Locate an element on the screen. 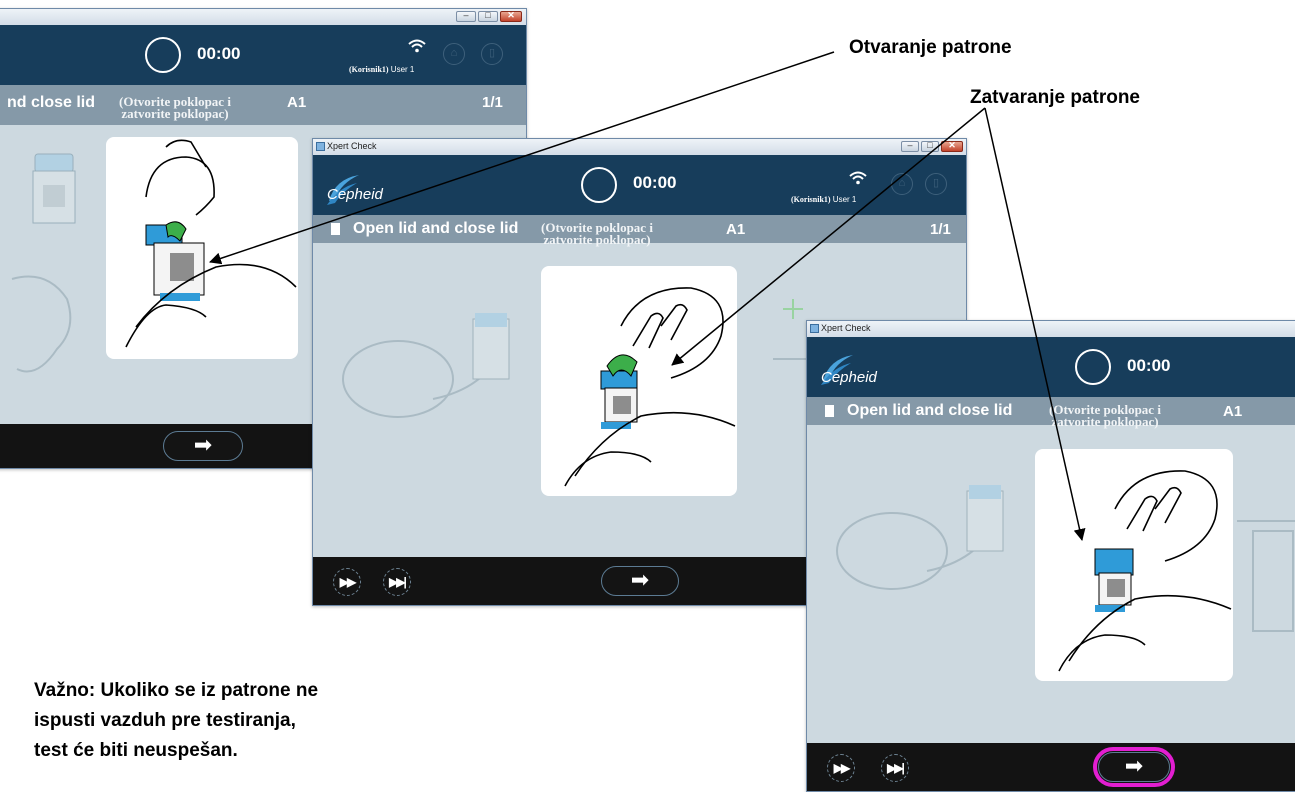  arrow-open-window2-card is located at coordinates (521, 159).